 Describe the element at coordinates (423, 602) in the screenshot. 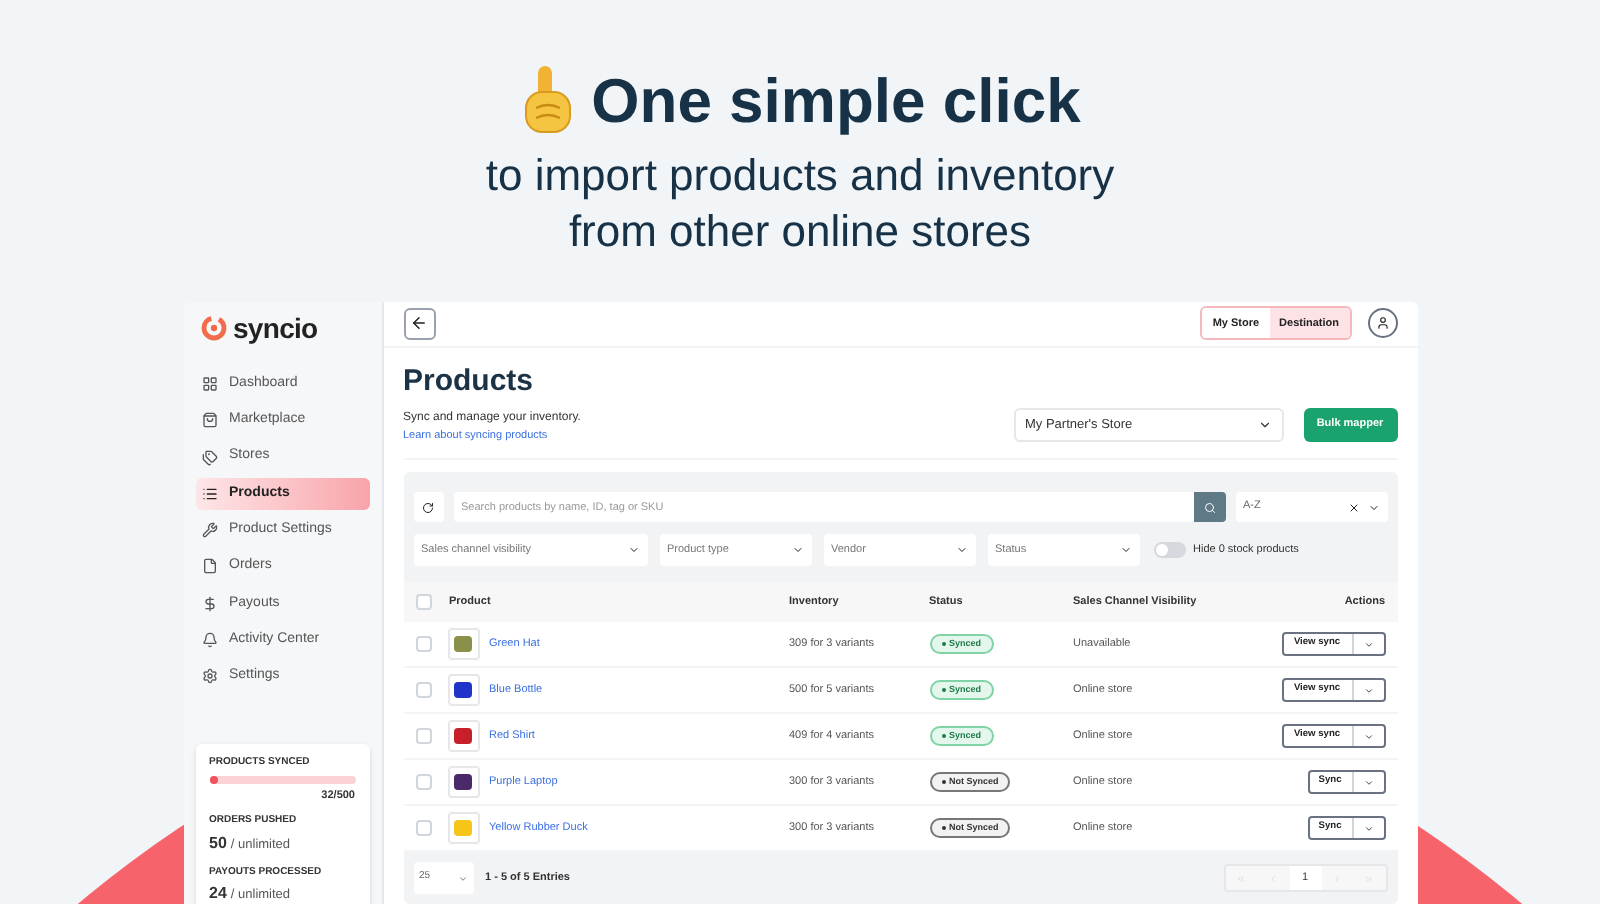

I see `select-all-checkbox` at that location.